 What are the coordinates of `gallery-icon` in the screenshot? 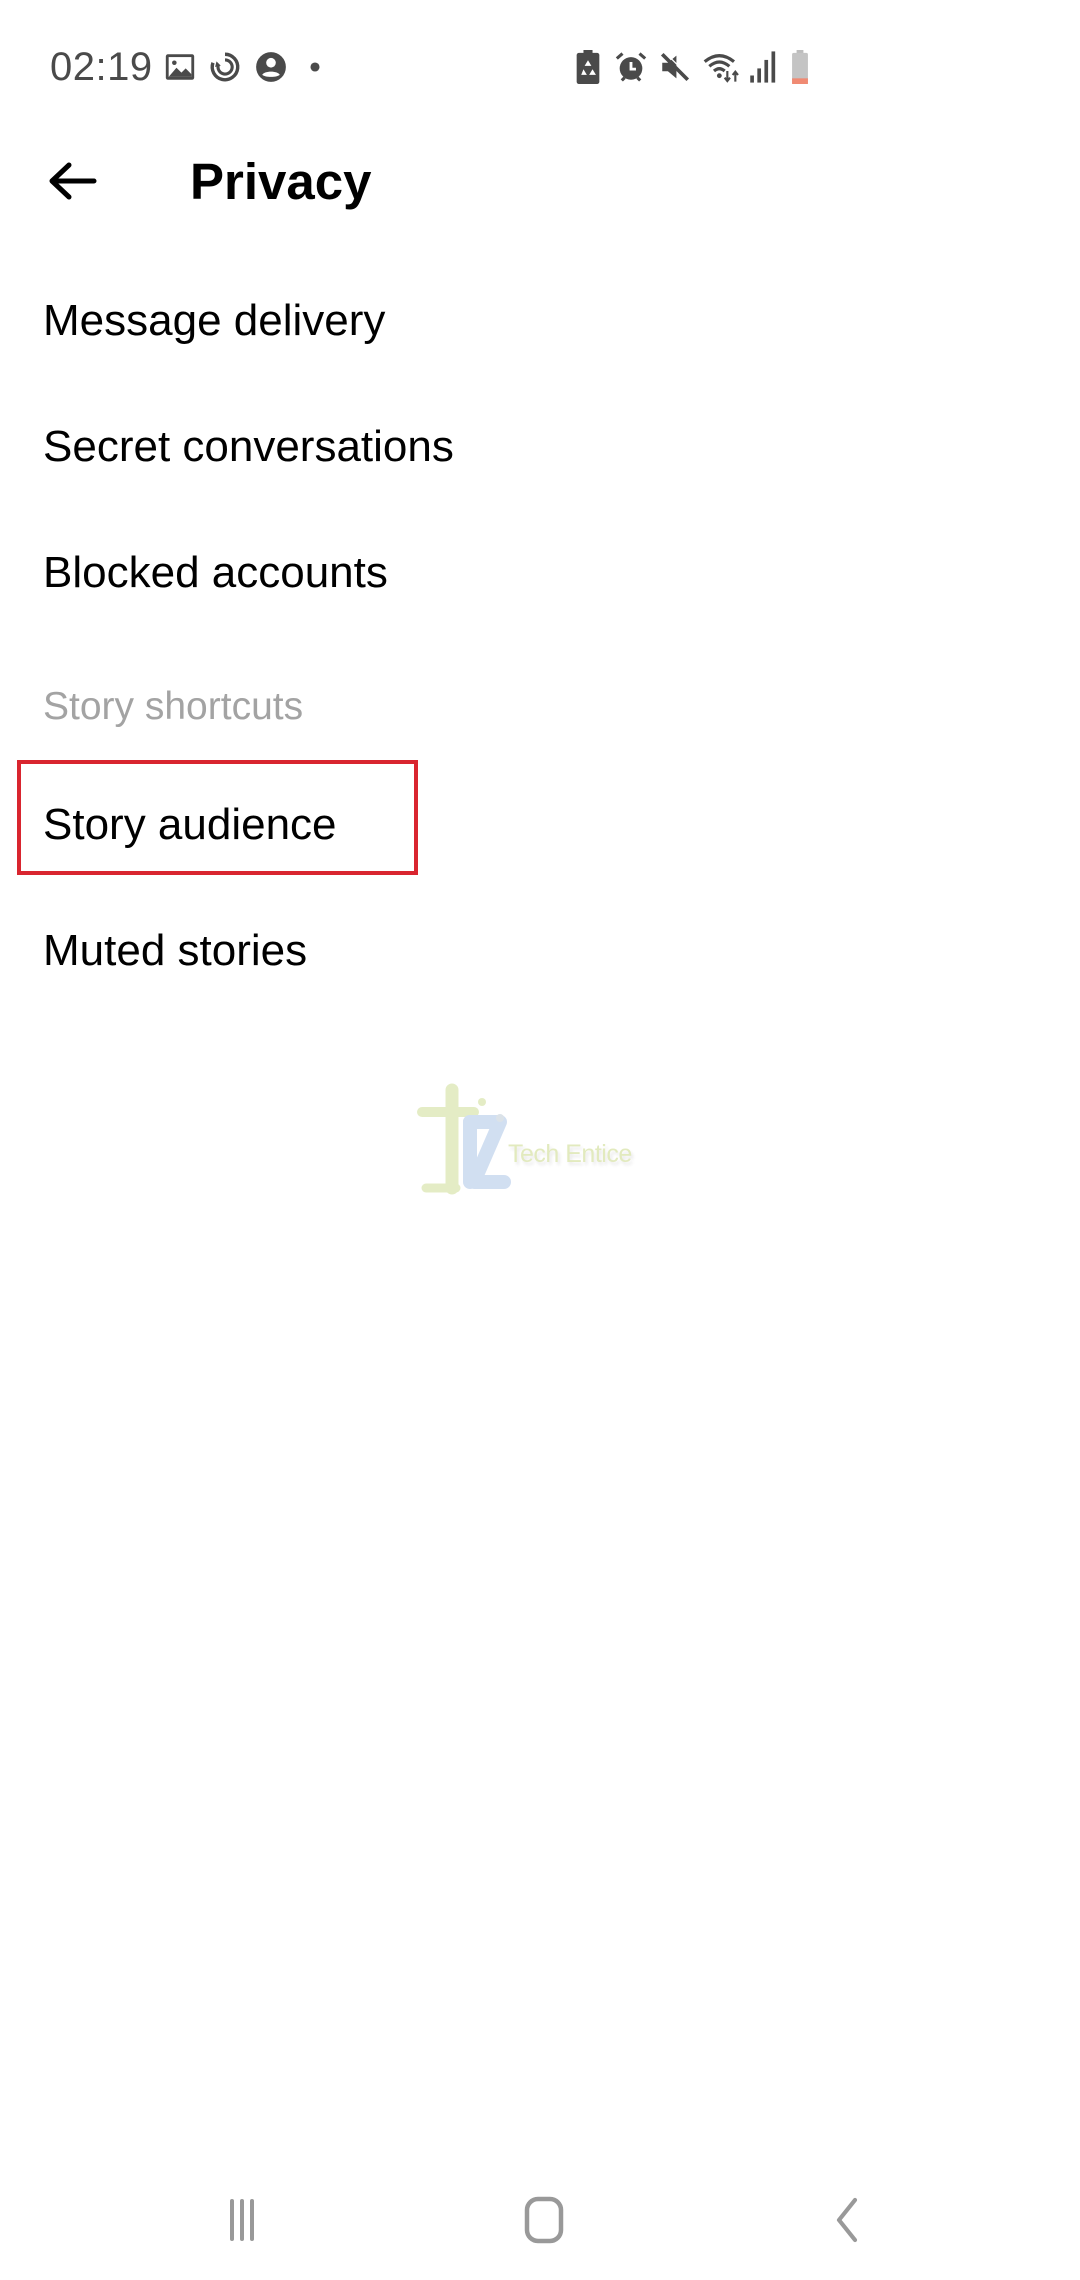 It's located at (180, 67).